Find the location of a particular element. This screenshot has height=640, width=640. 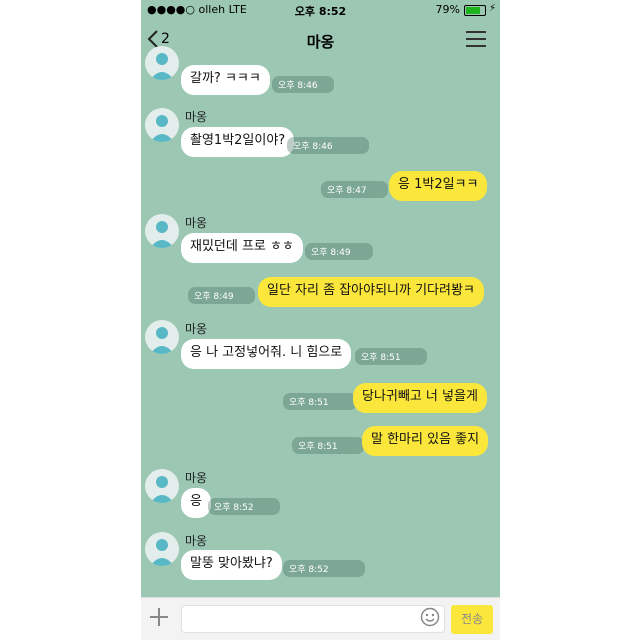

charging-icon: ⚡ is located at coordinates (492, 8).